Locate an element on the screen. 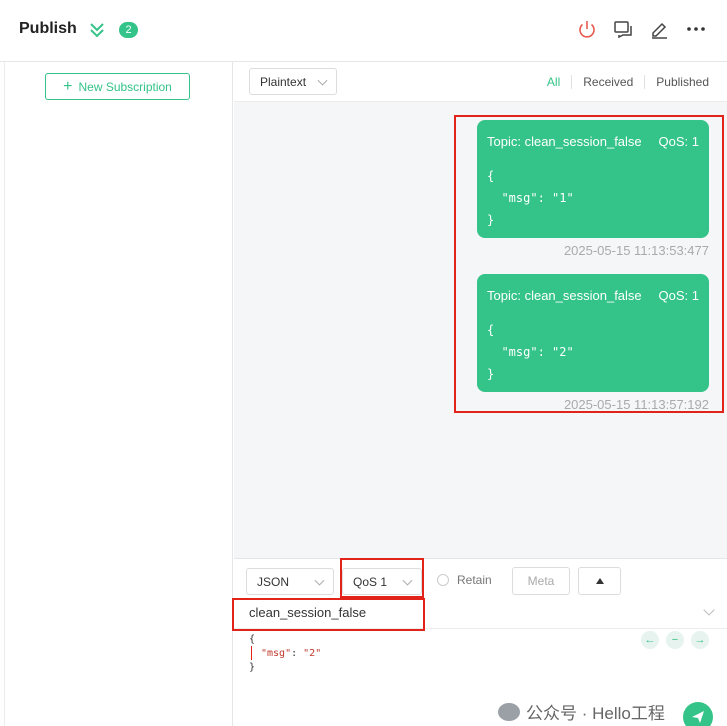 The image size is (727, 726). retain-label: Retain is located at coordinates (474, 580).